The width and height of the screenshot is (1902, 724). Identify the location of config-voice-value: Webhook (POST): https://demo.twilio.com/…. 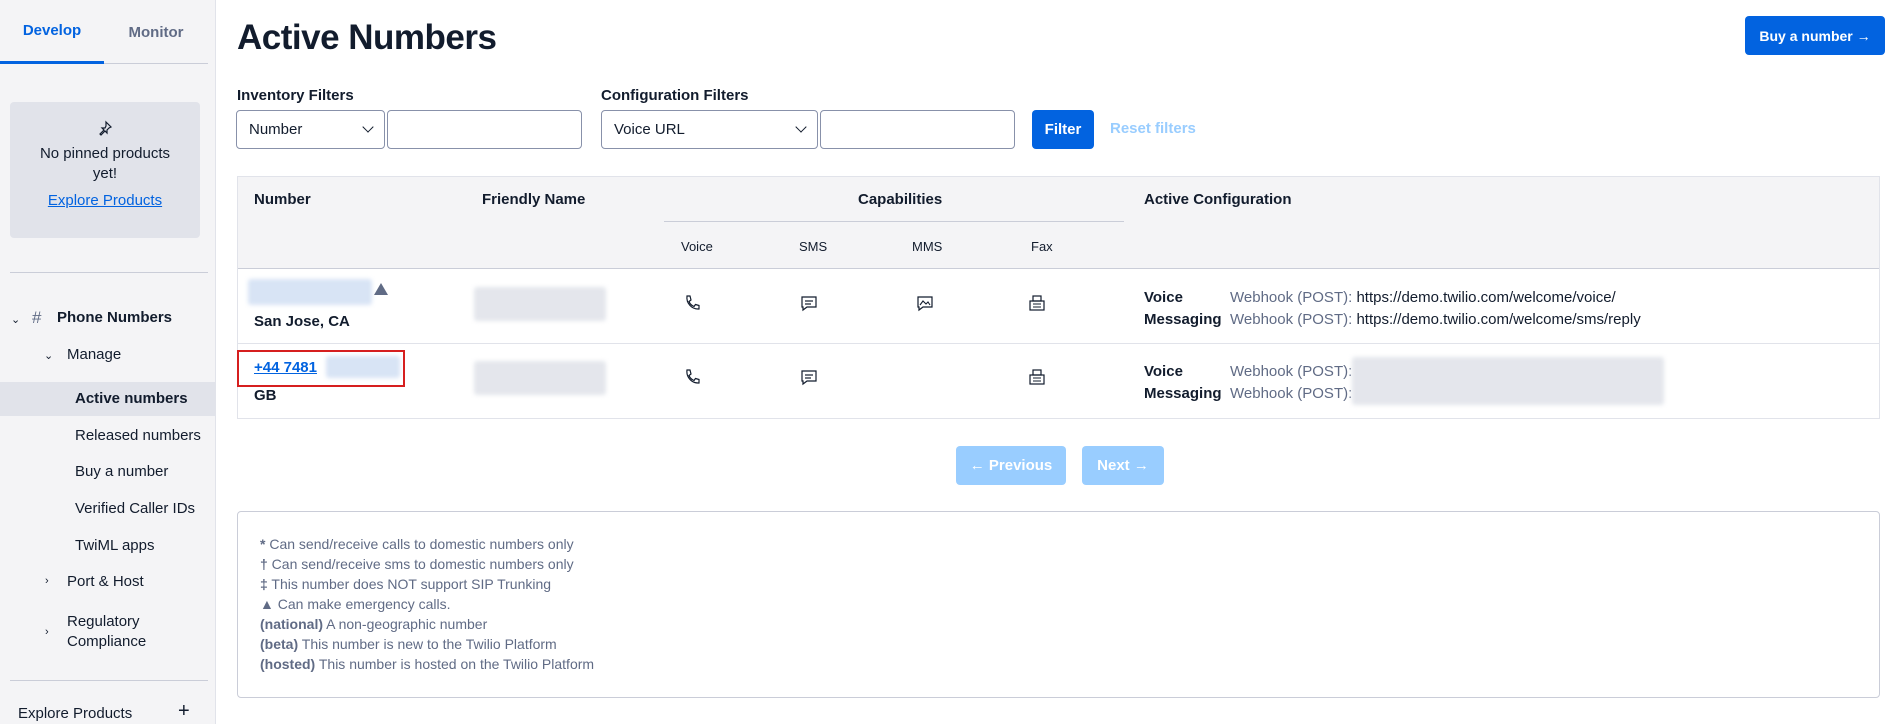
(1423, 297).